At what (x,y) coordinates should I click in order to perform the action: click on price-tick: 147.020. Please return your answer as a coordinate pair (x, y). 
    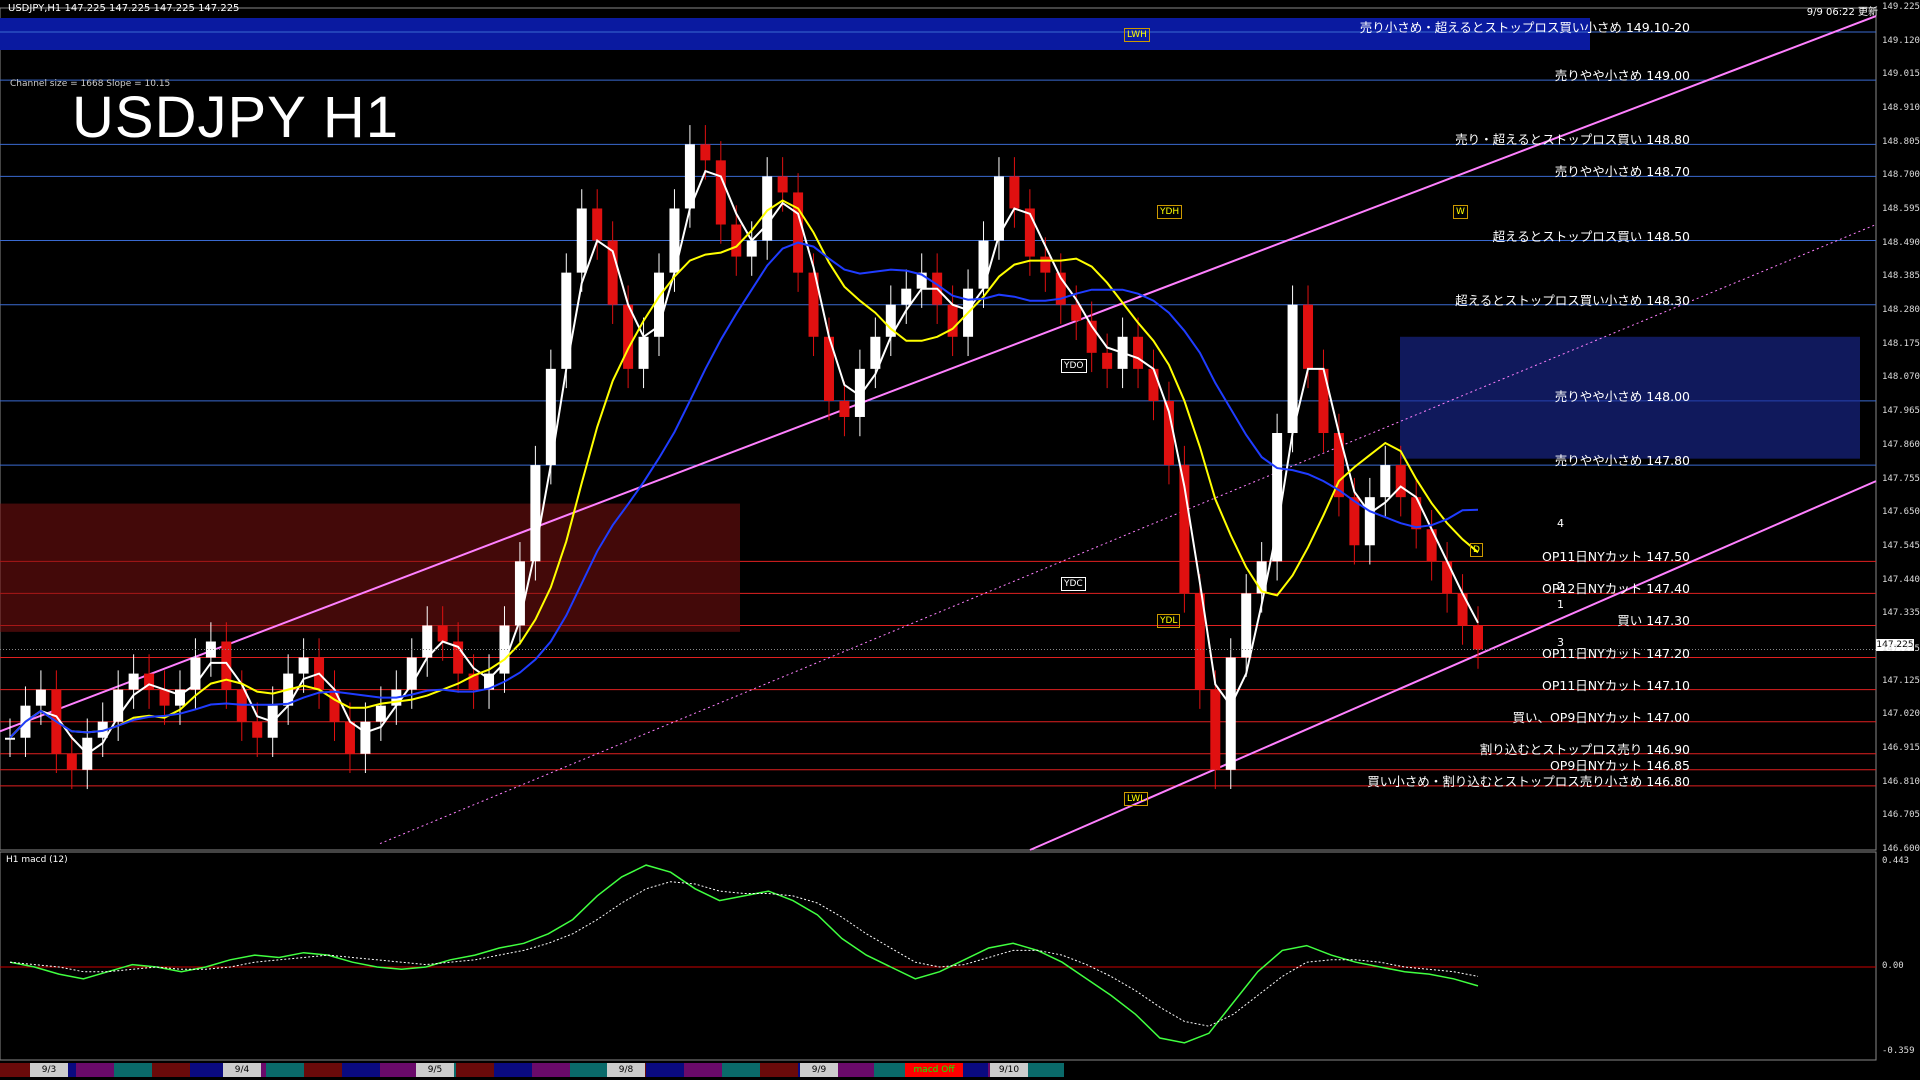
    Looking at the image, I should click on (1901, 714).